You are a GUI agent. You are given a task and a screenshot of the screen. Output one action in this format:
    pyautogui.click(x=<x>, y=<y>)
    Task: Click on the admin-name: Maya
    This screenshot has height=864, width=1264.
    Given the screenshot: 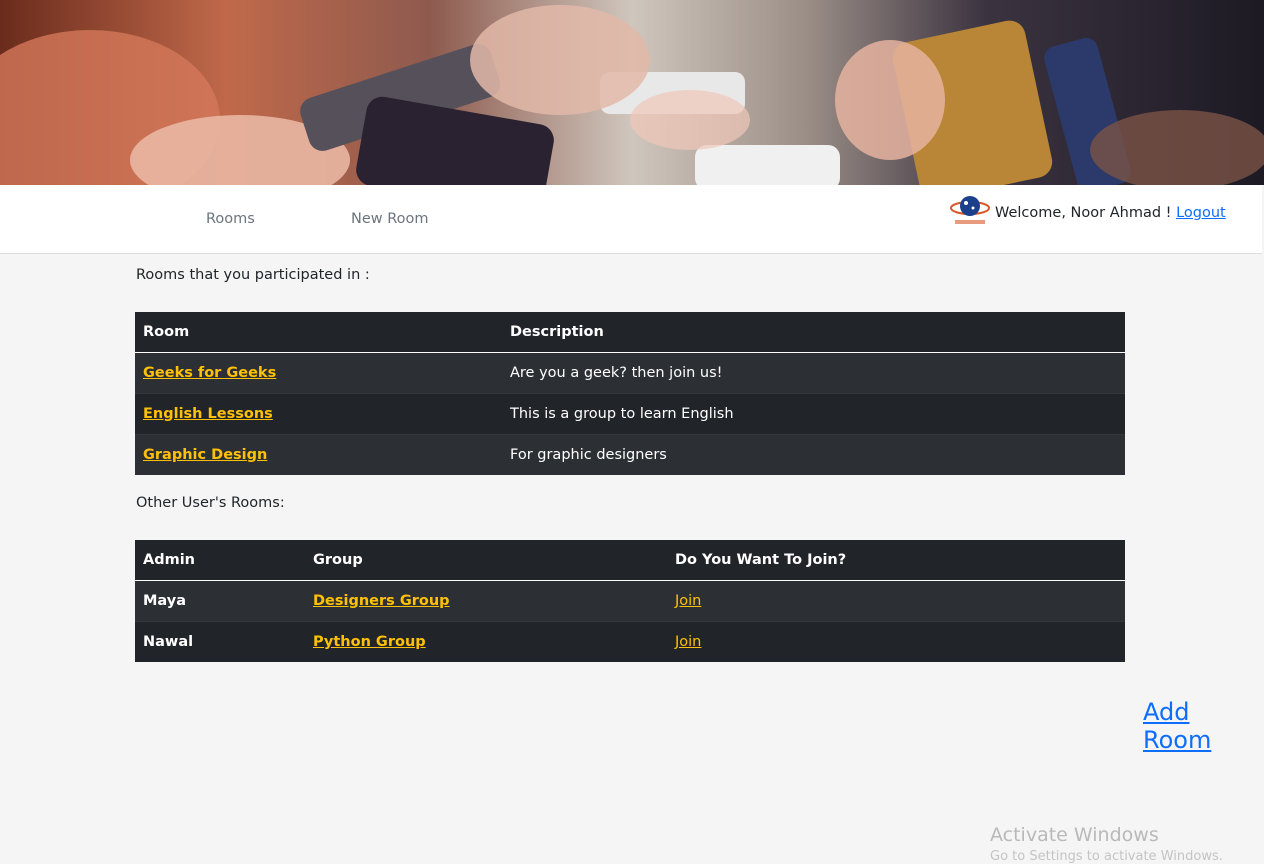 What is the action you would take?
    pyautogui.click(x=220, y=600)
    